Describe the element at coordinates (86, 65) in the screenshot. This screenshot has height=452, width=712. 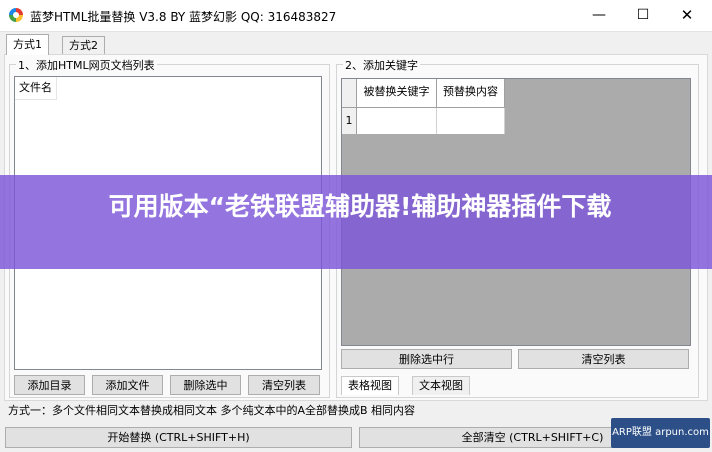
I see `file-list-group-title: 1、添加HTML网页文档列表` at that location.